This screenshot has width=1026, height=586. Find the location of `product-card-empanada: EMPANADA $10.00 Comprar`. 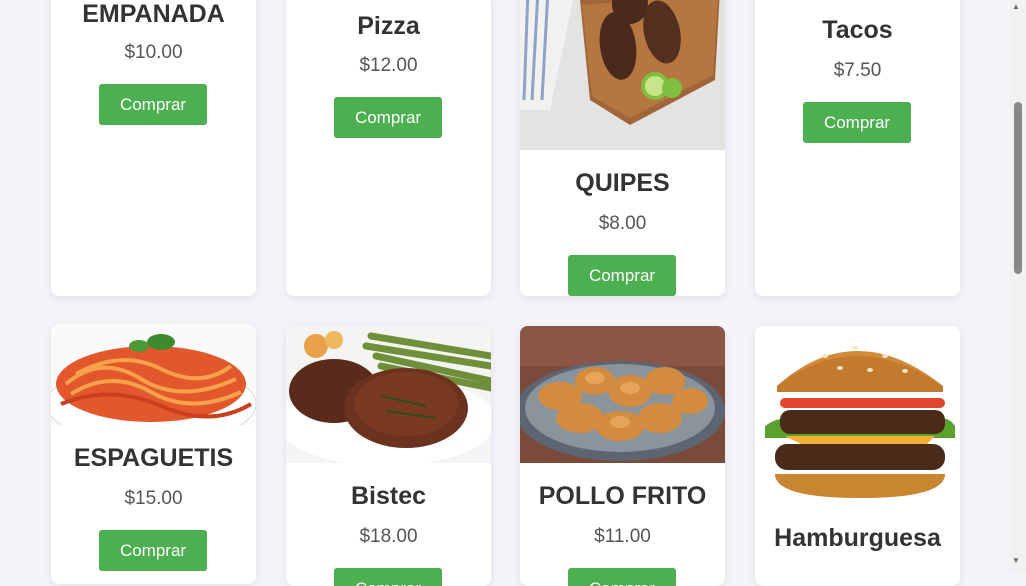

product-card-empanada: EMPANADA $10.00 Comprar is located at coordinates (153, 148).